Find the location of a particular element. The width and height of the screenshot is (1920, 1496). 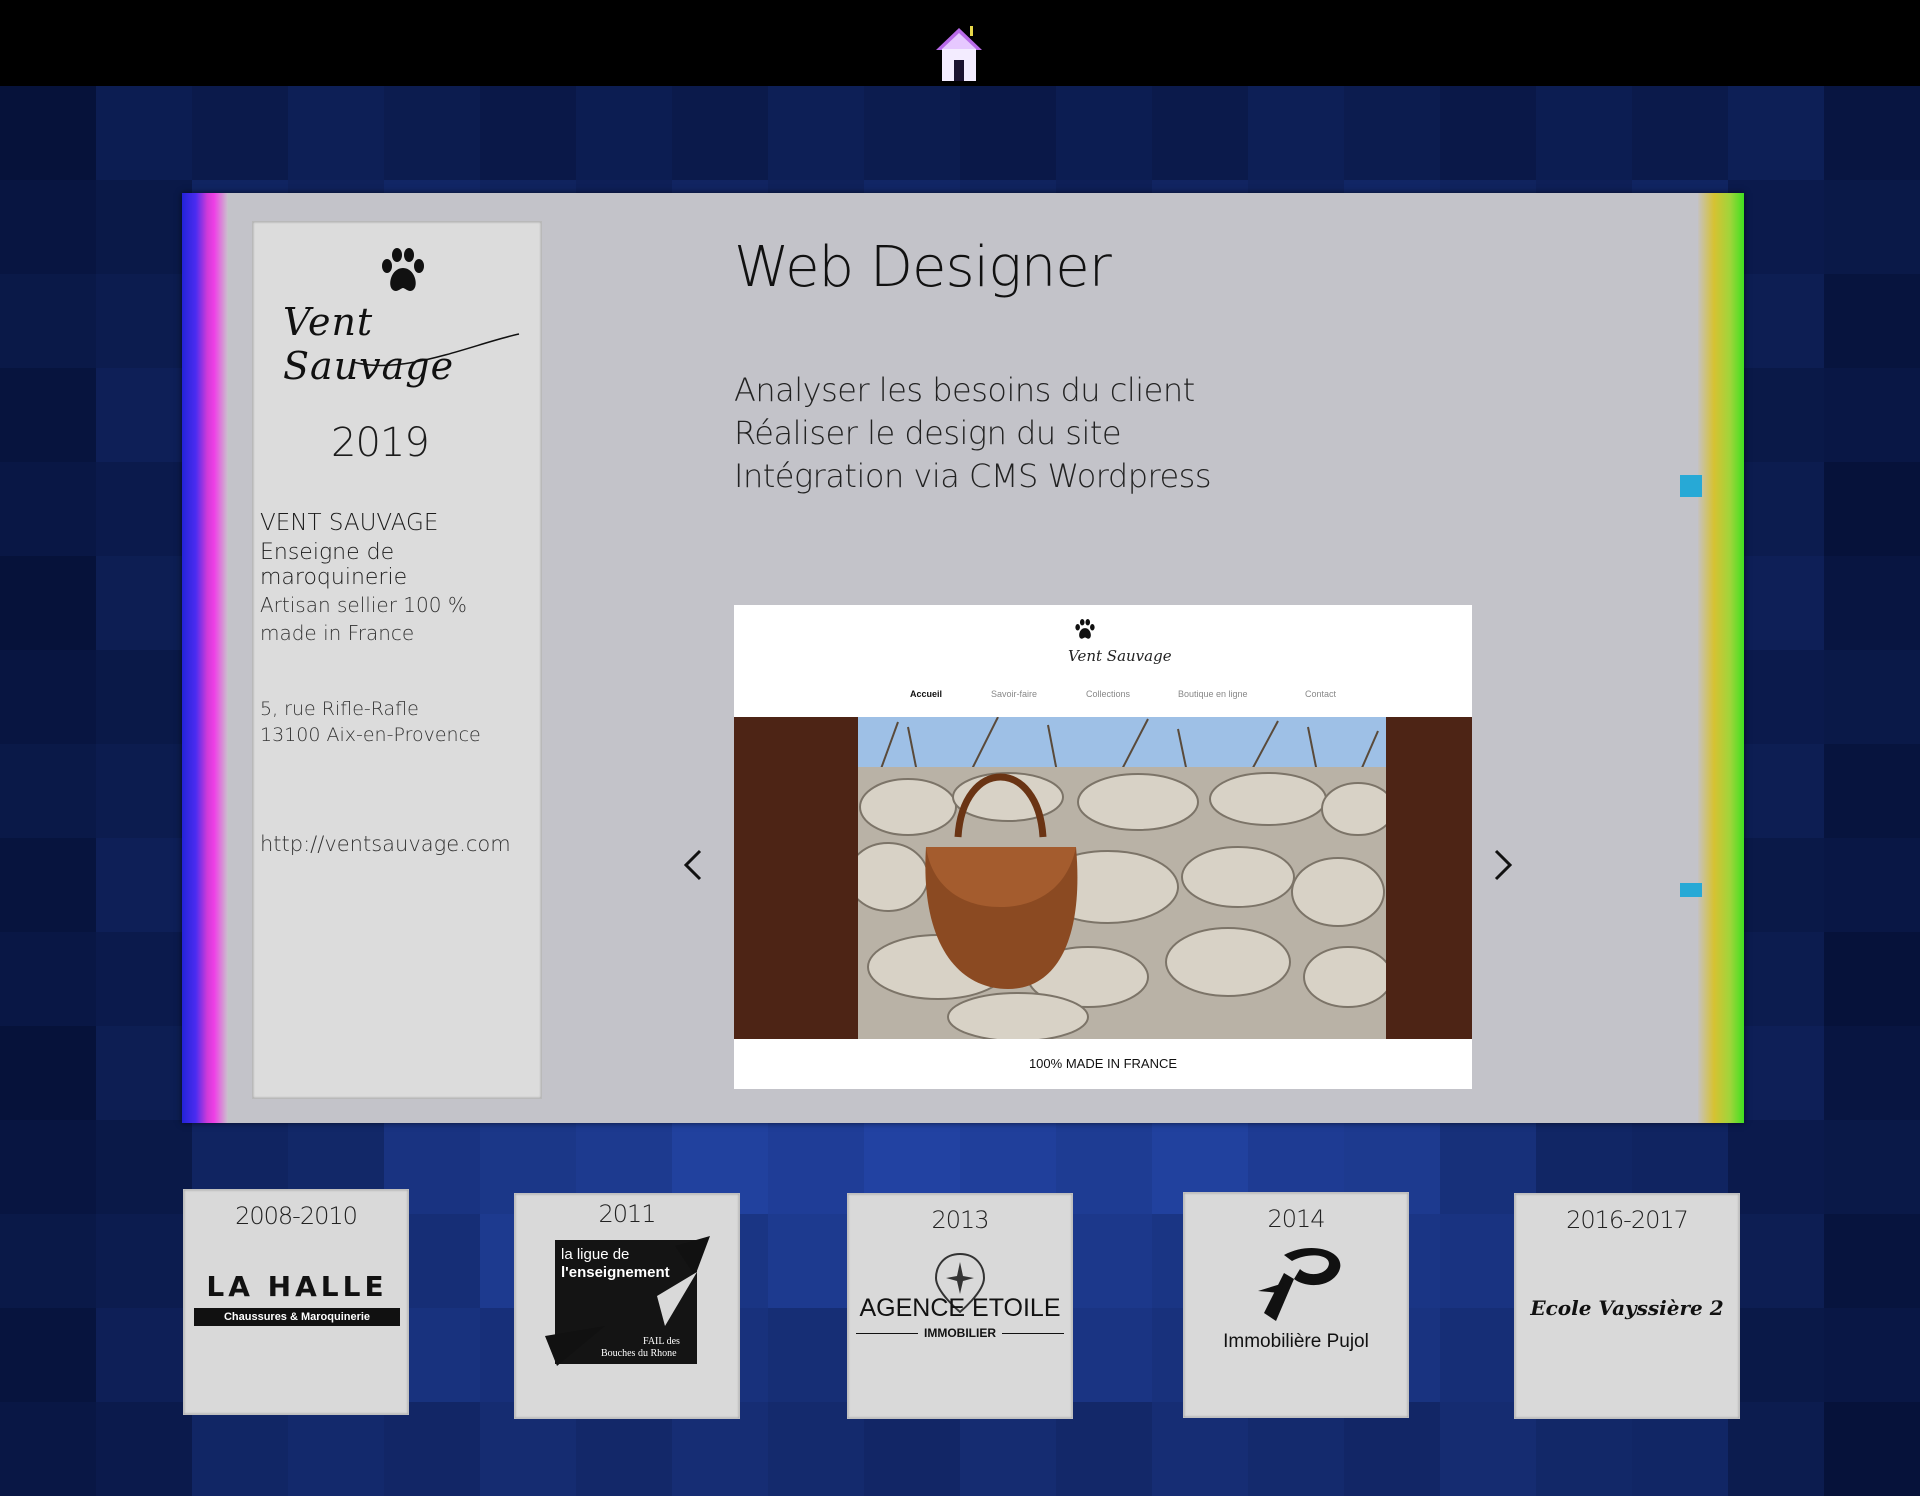

pujol-emblem-icon is located at coordinates (1299, 1284).